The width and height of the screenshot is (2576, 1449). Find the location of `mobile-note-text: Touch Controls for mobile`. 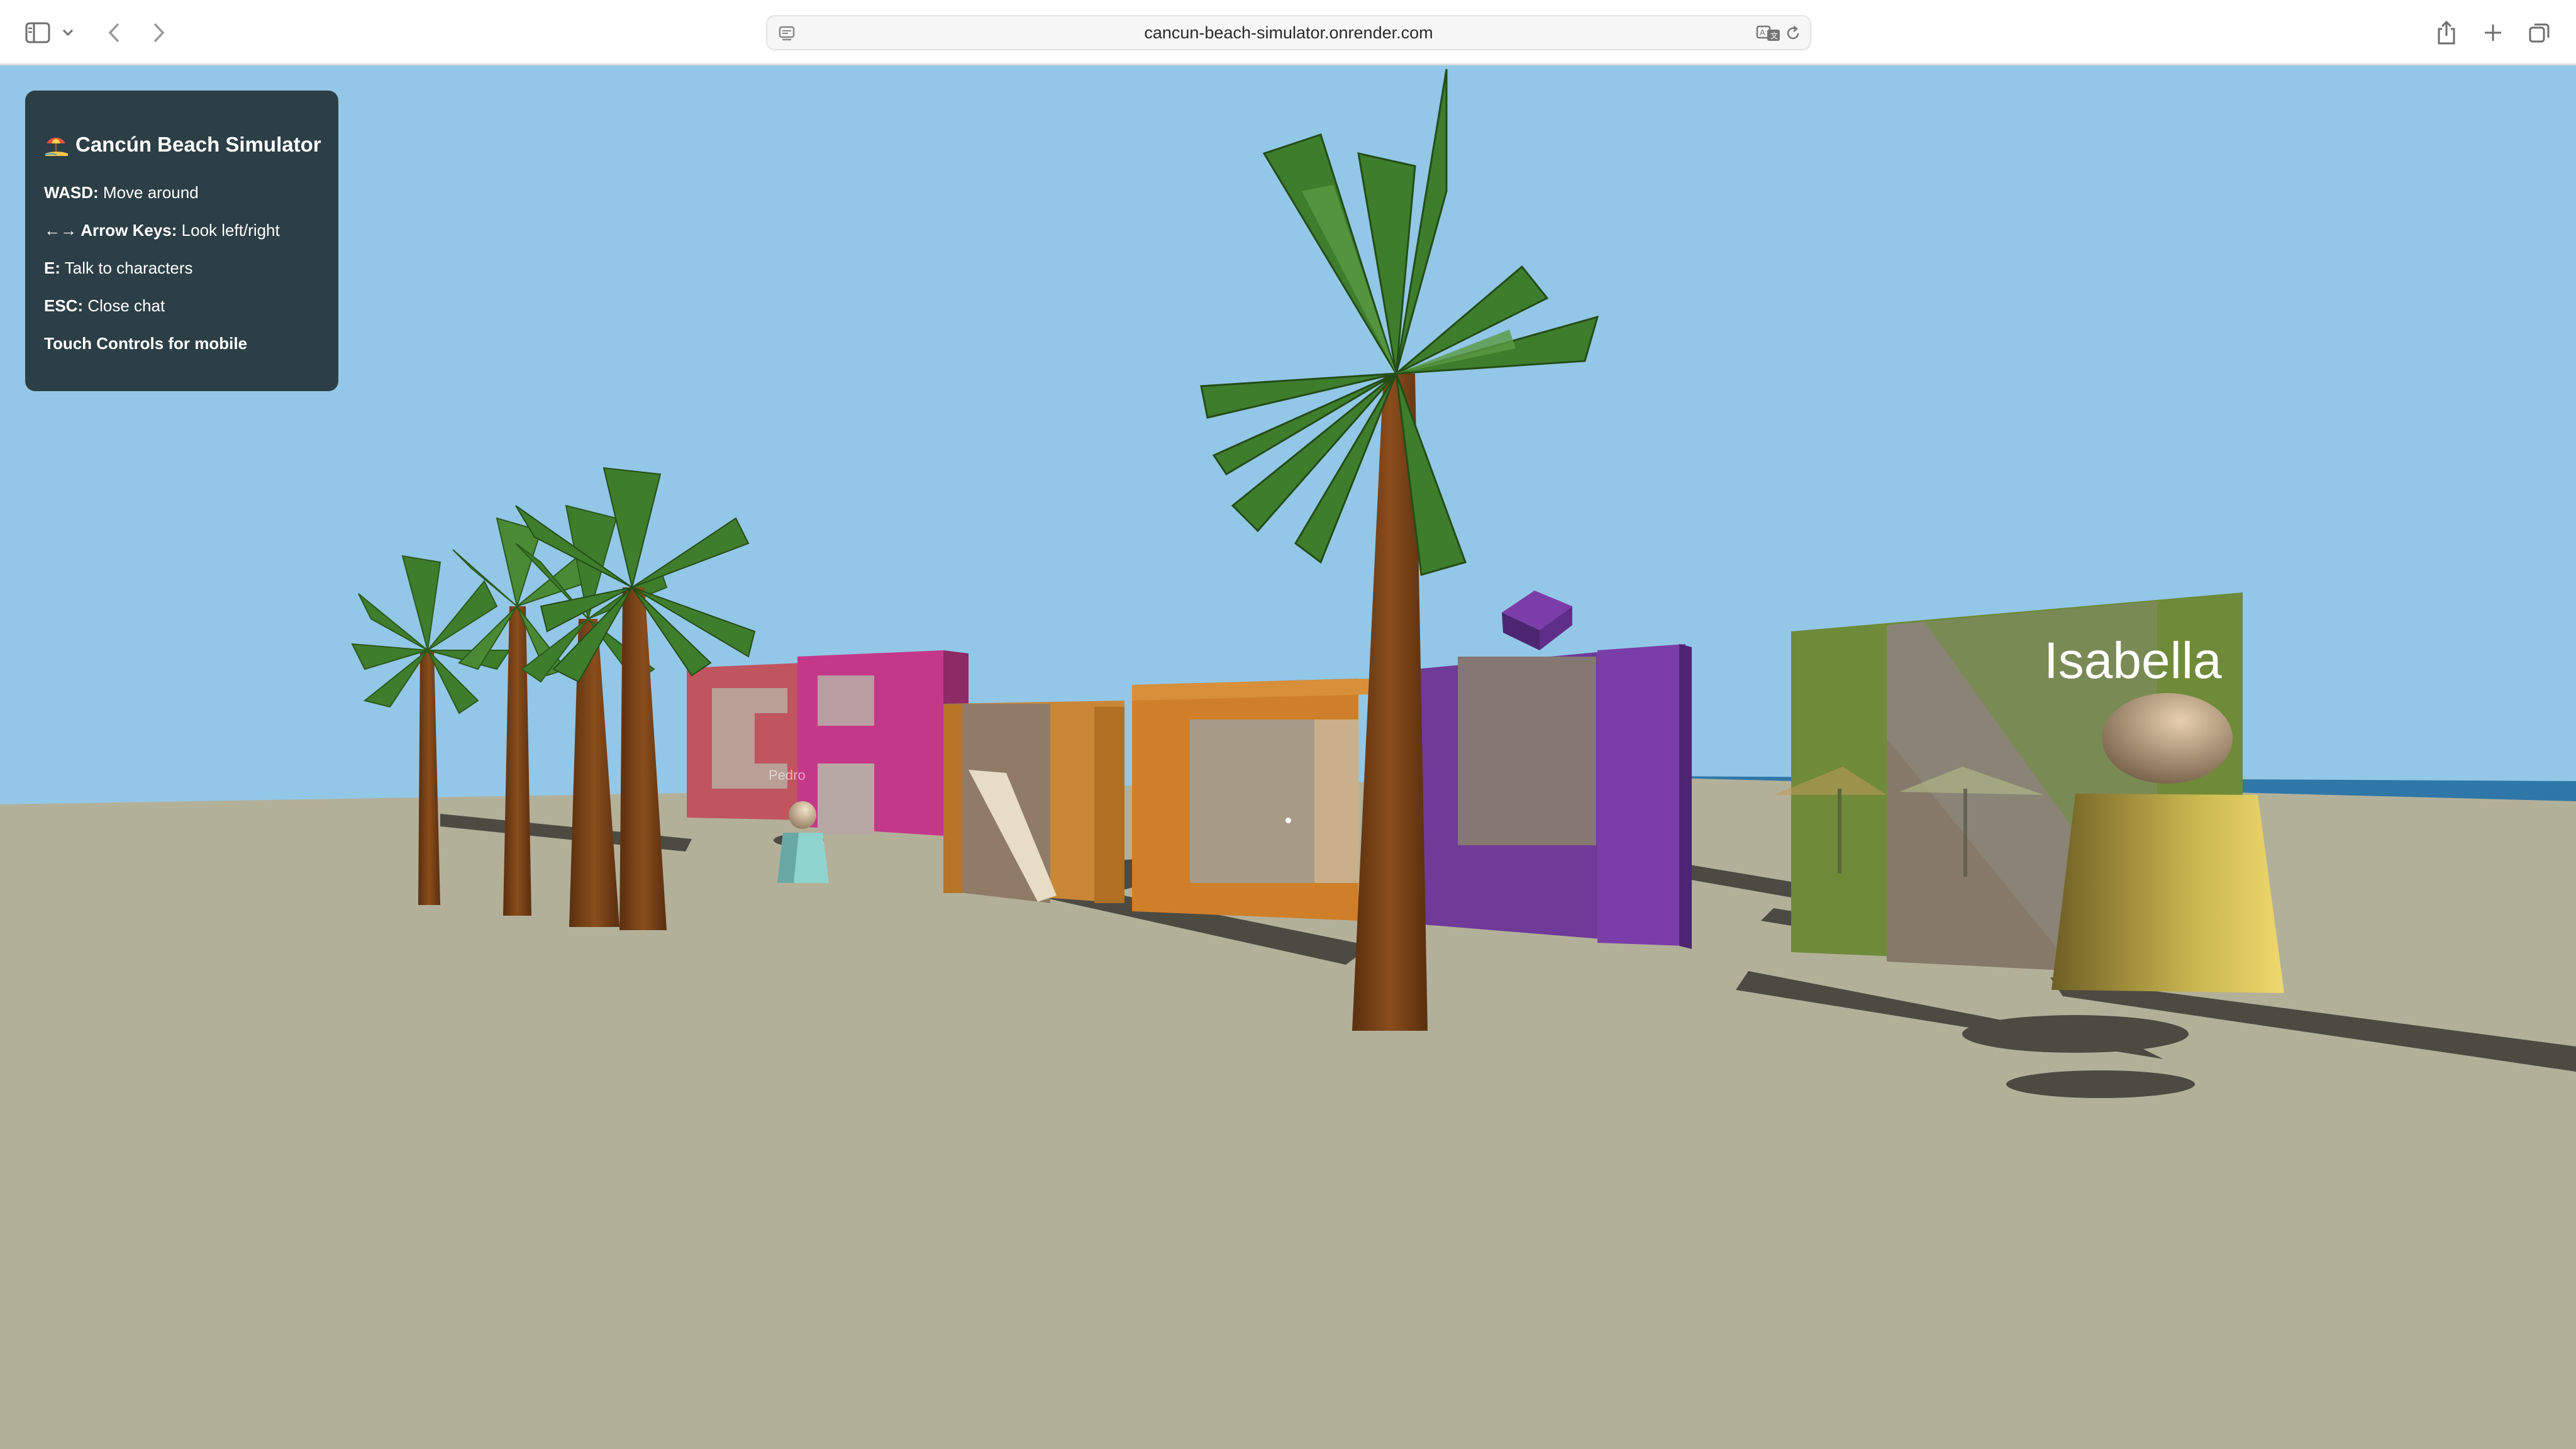

mobile-note-text: Touch Controls for mobile is located at coordinates (146, 343).